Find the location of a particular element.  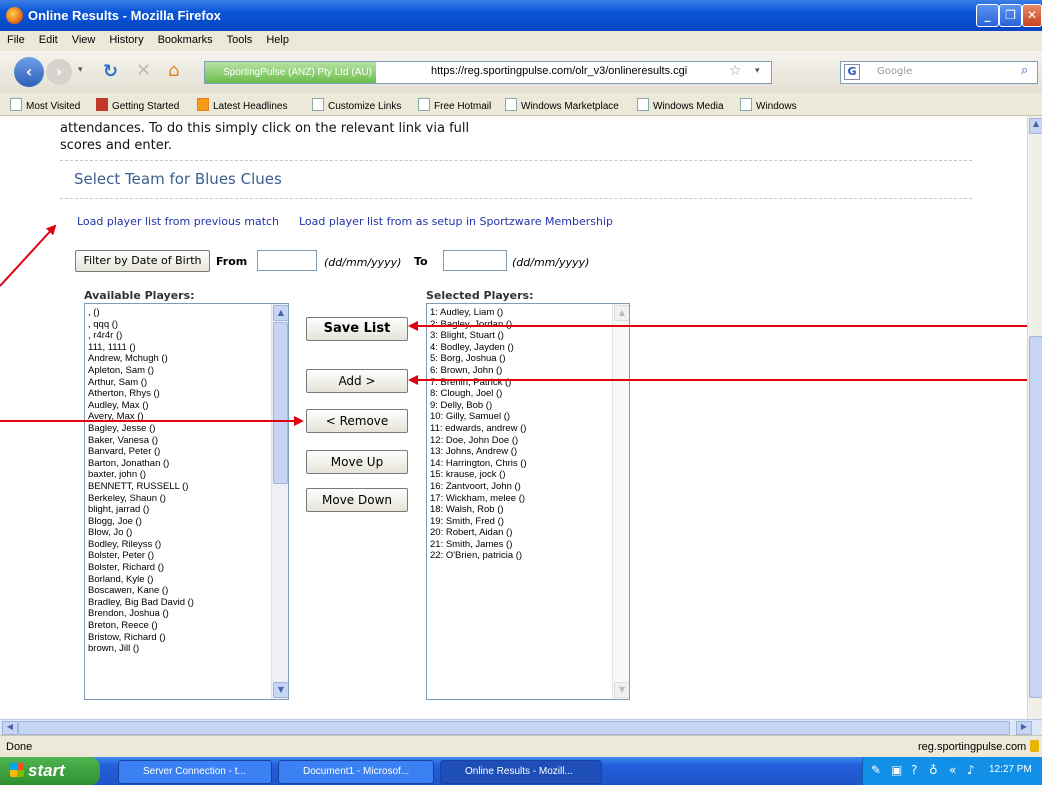

annotation-arrow-links is located at coordinates (28, 255).